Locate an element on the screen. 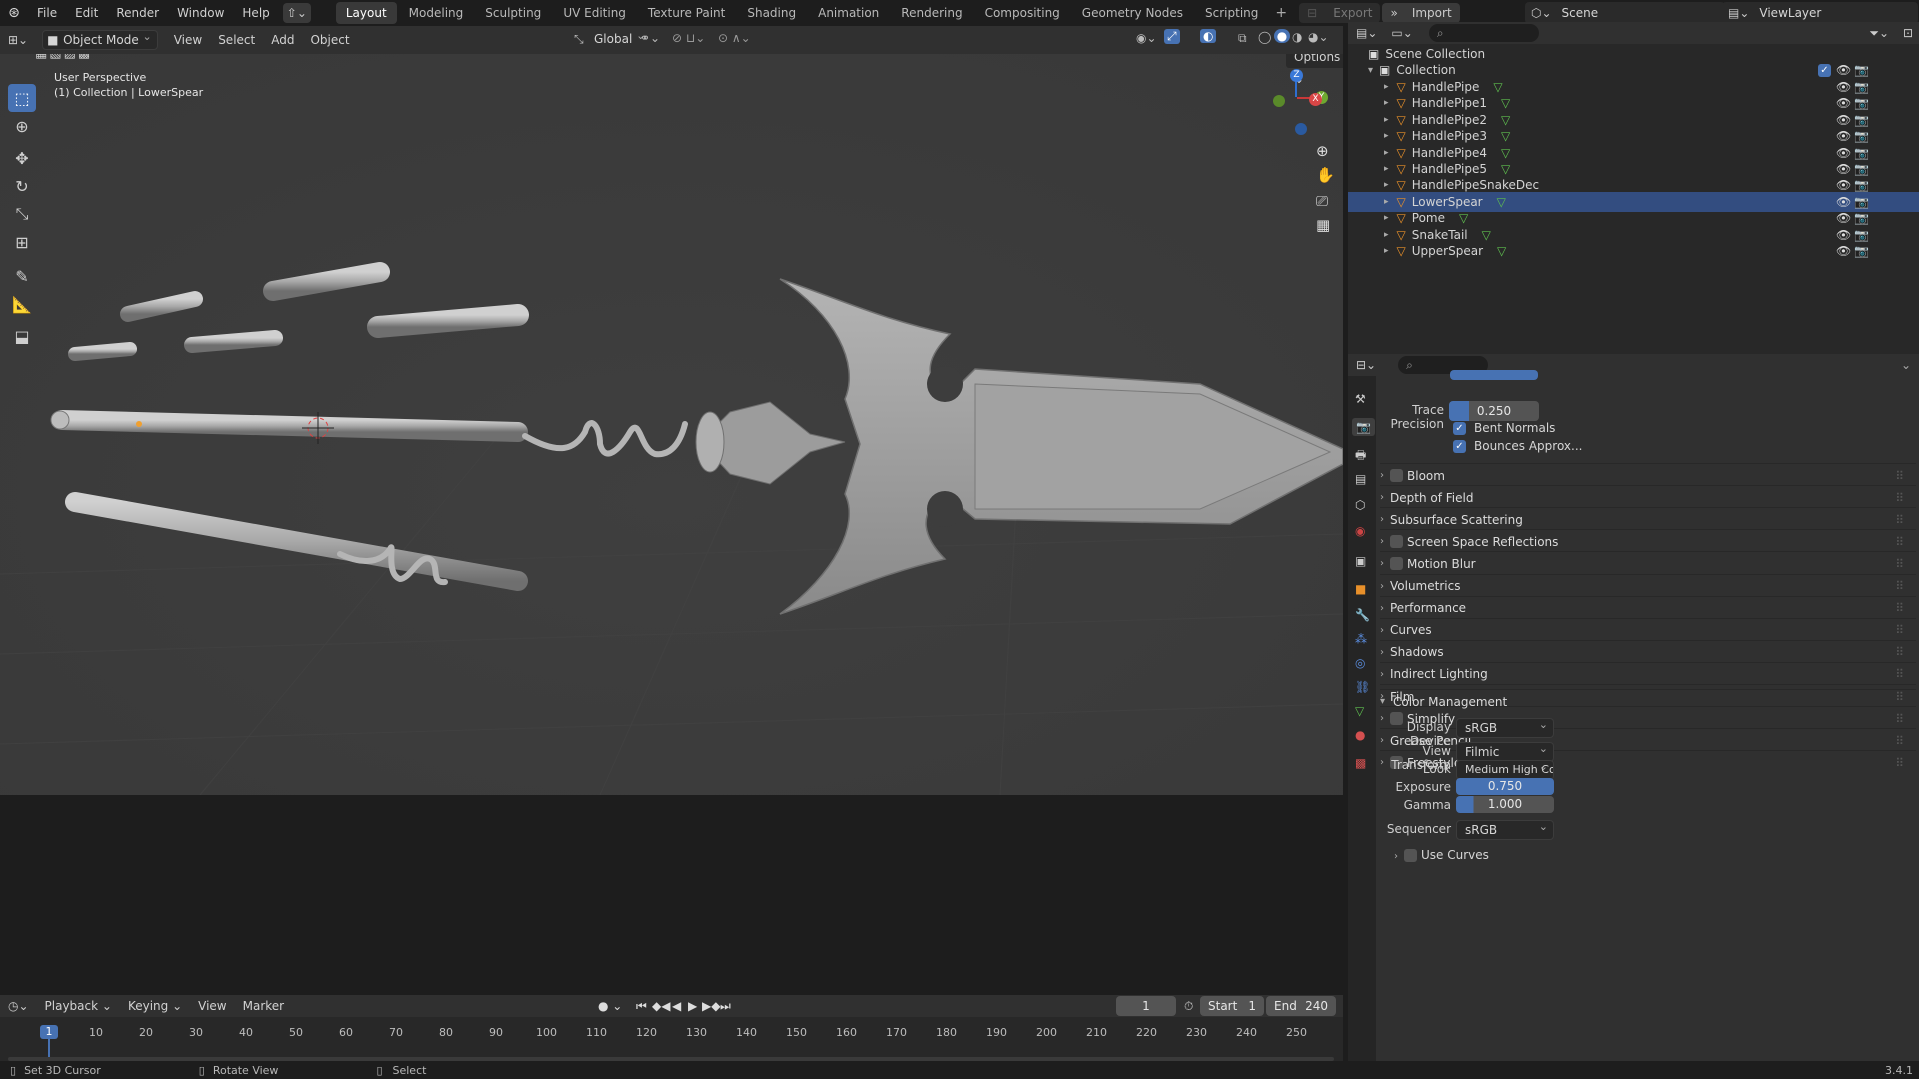 The height and width of the screenshot is (1079, 1919). shading-rendered-icon: ◕⌄ is located at coordinates (1318, 37).